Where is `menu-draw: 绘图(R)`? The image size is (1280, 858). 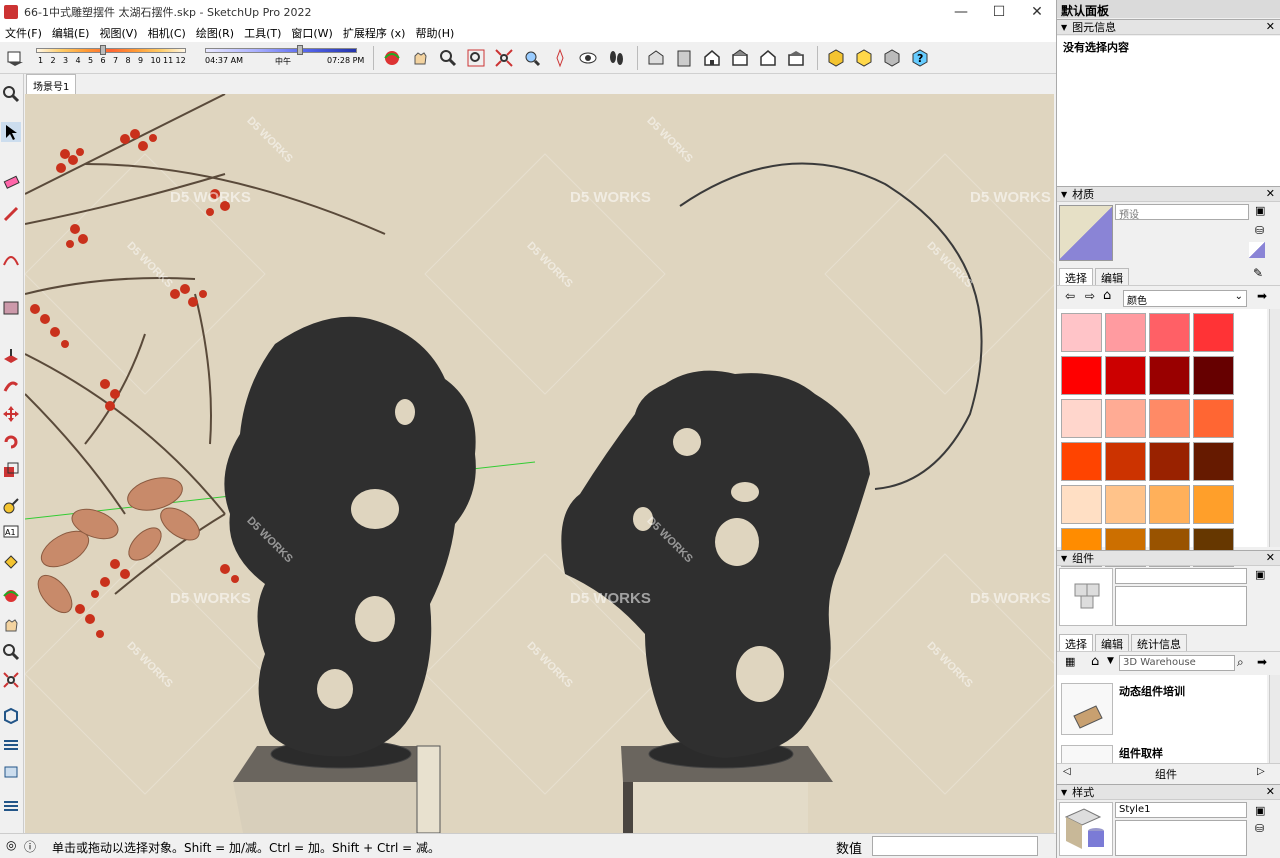
menu-draw: 绘图(R) is located at coordinates (215, 33).